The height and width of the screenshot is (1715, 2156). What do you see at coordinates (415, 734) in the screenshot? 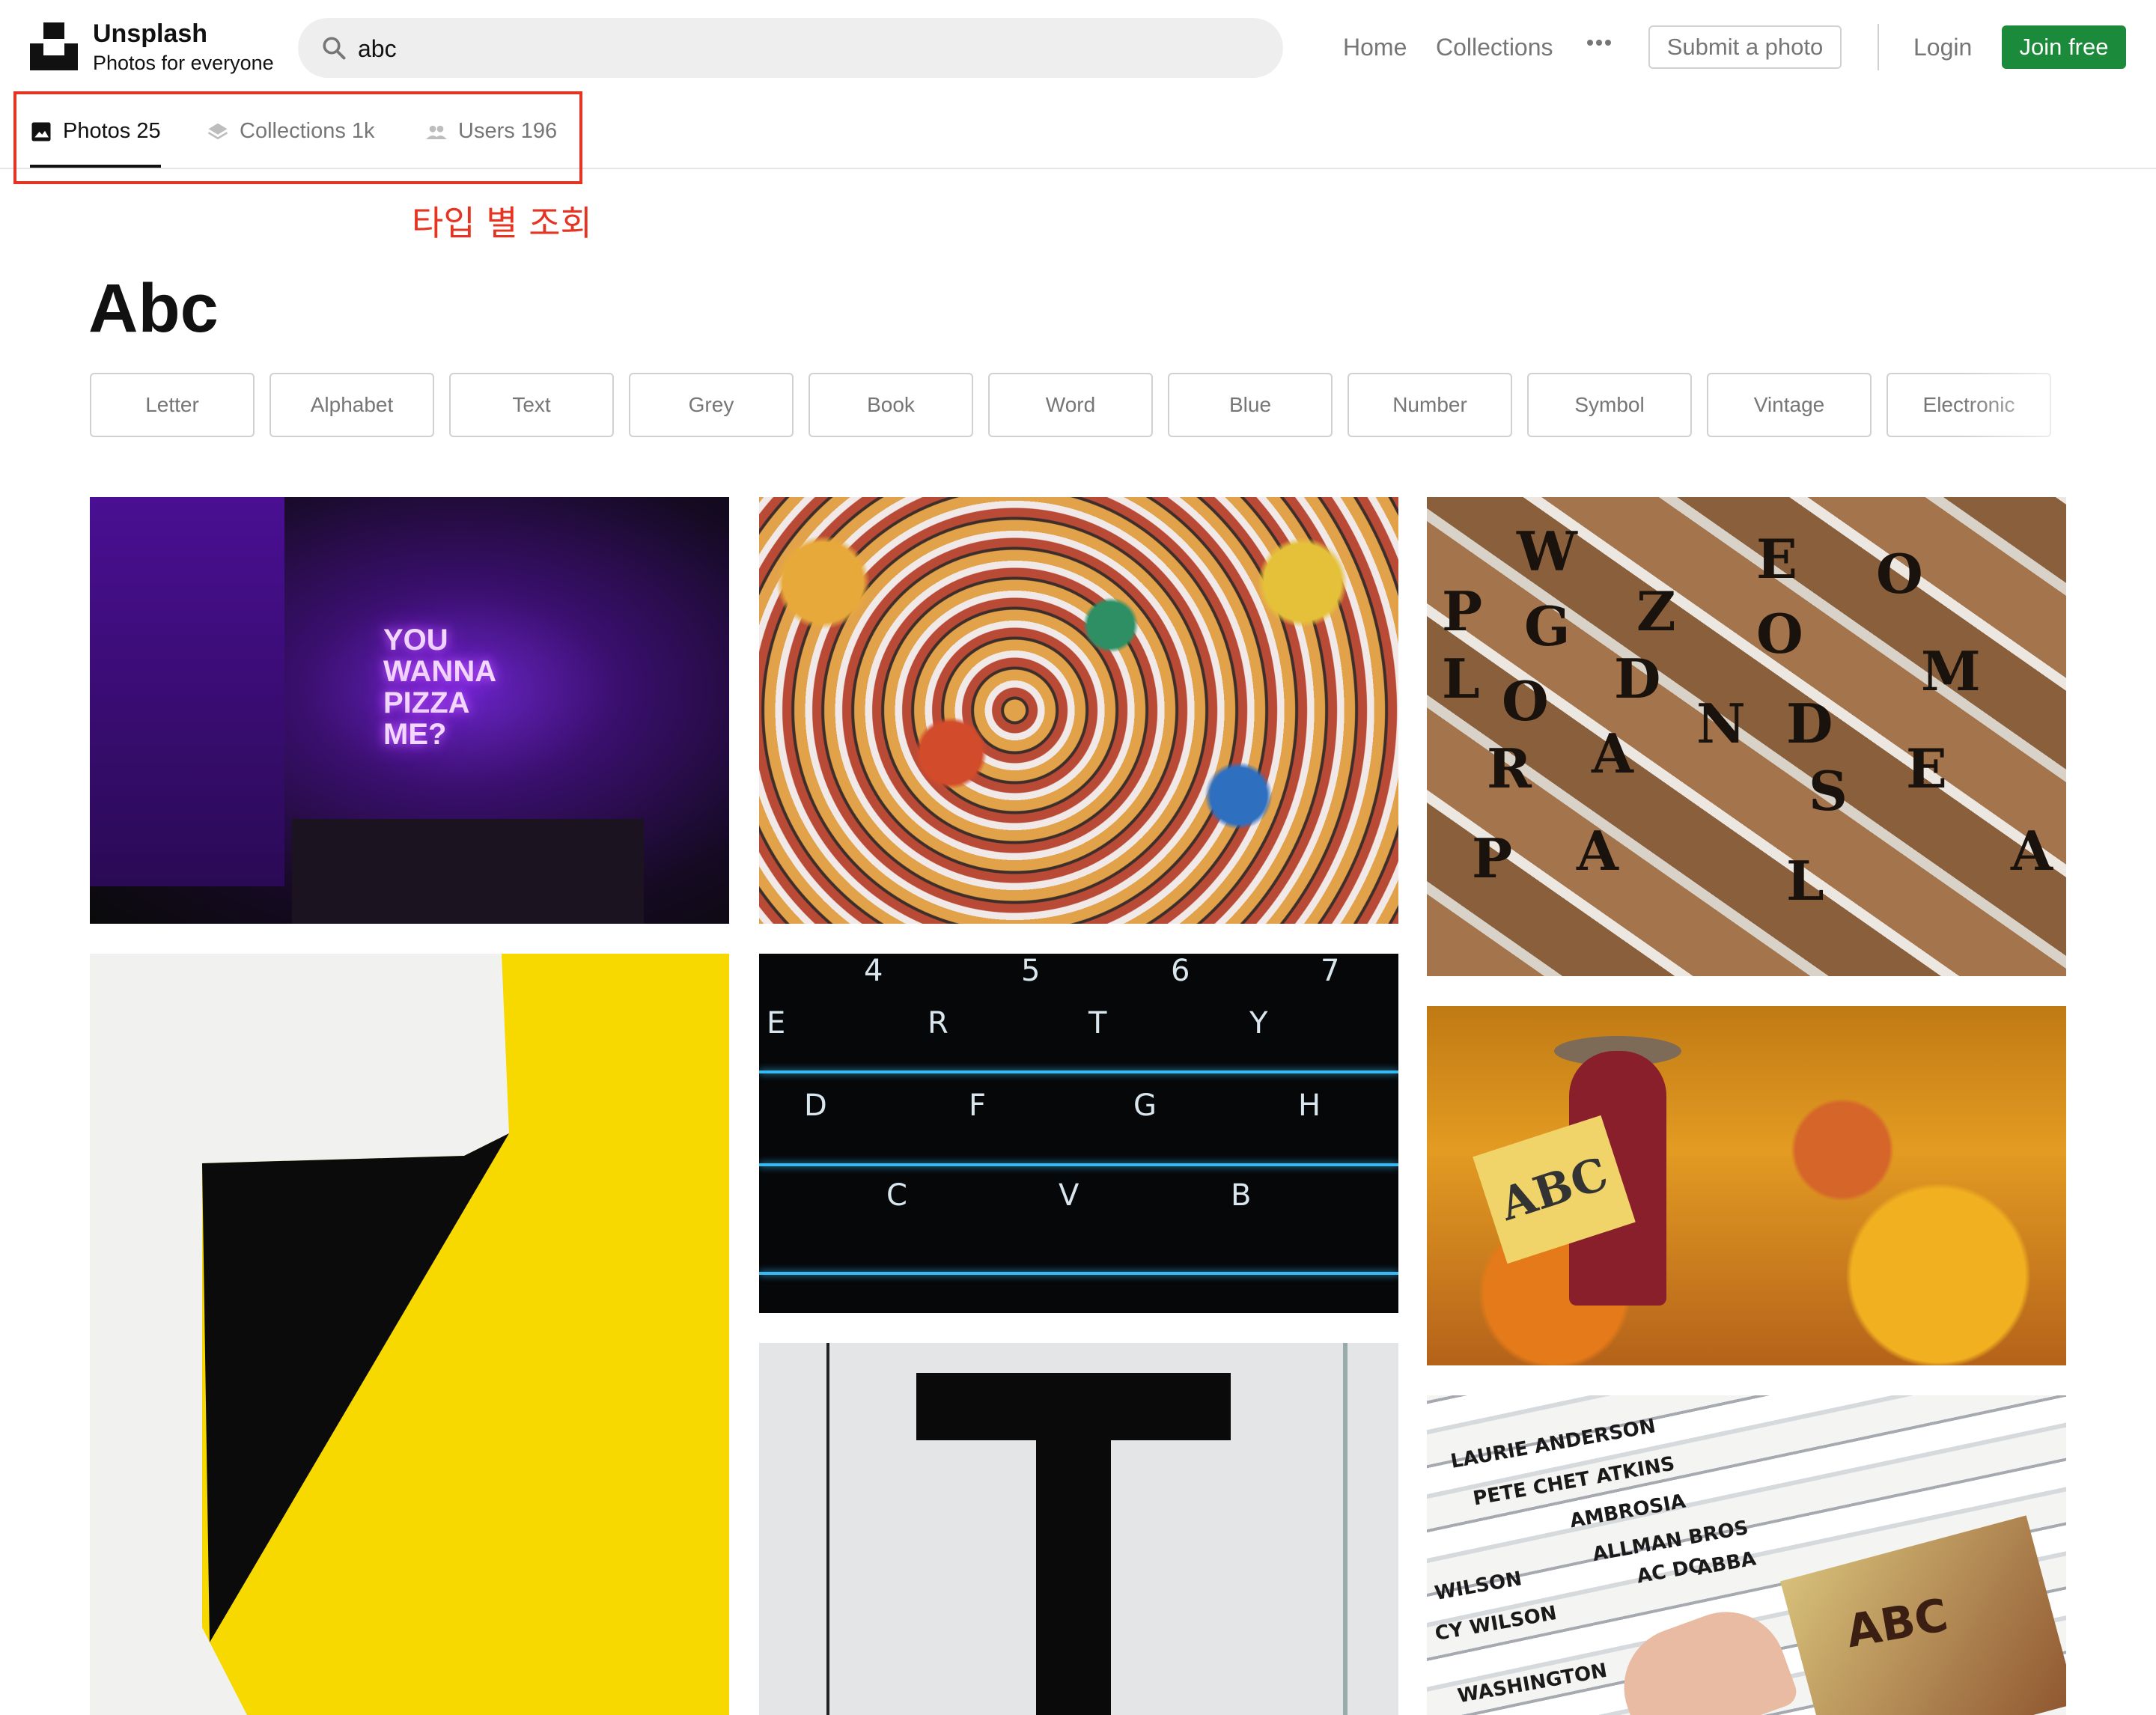
I see `neon-line: ME?` at bounding box center [415, 734].